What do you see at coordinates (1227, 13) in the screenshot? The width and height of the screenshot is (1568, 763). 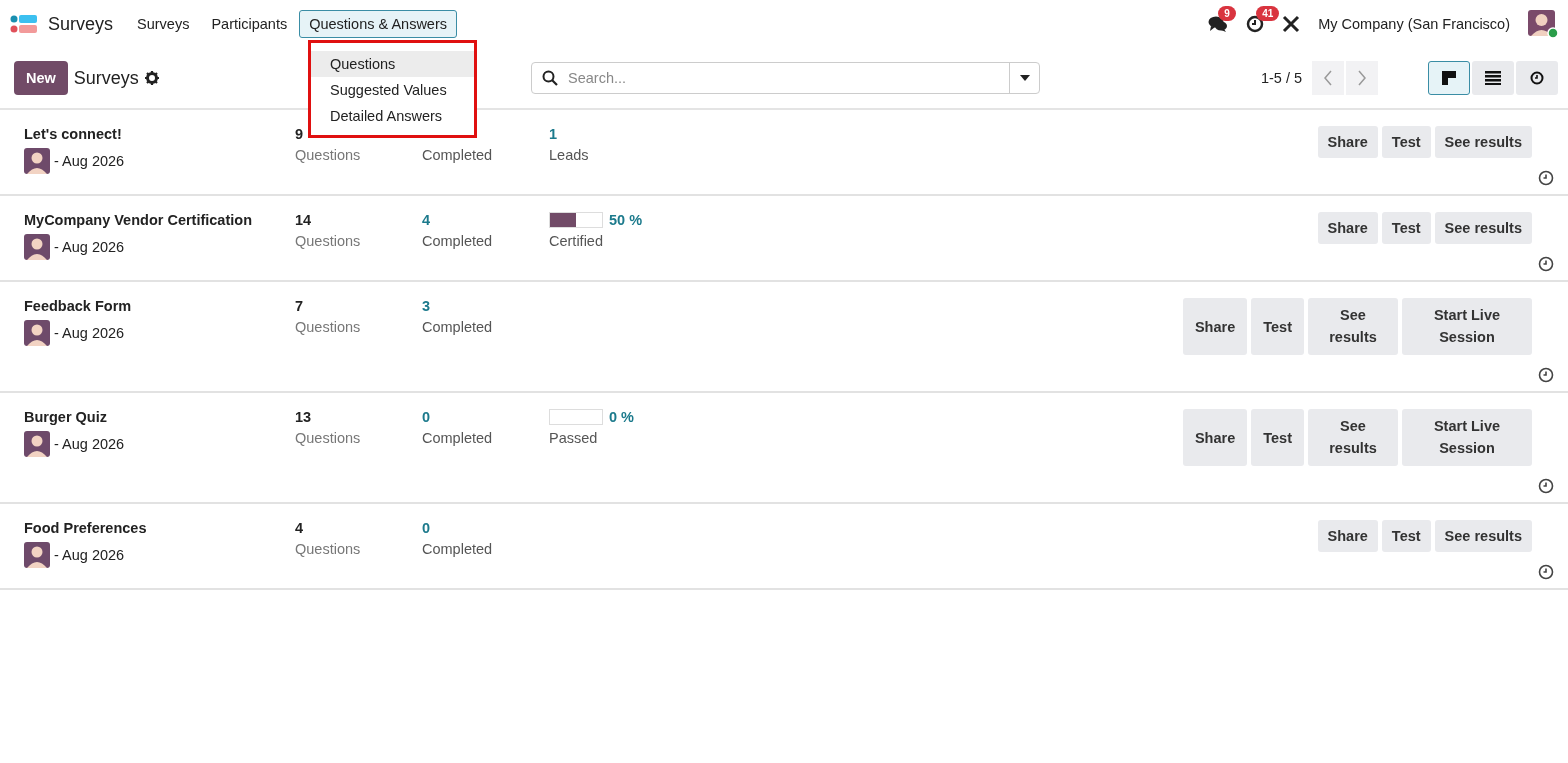 I see `notification-badge: 9` at bounding box center [1227, 13].